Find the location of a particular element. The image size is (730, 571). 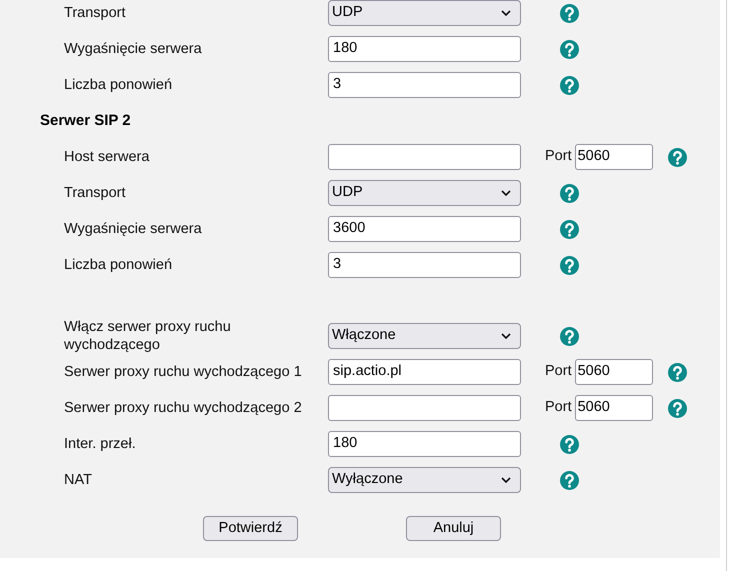

cancel-button: Anuluj is located at coordinates (453, 528).